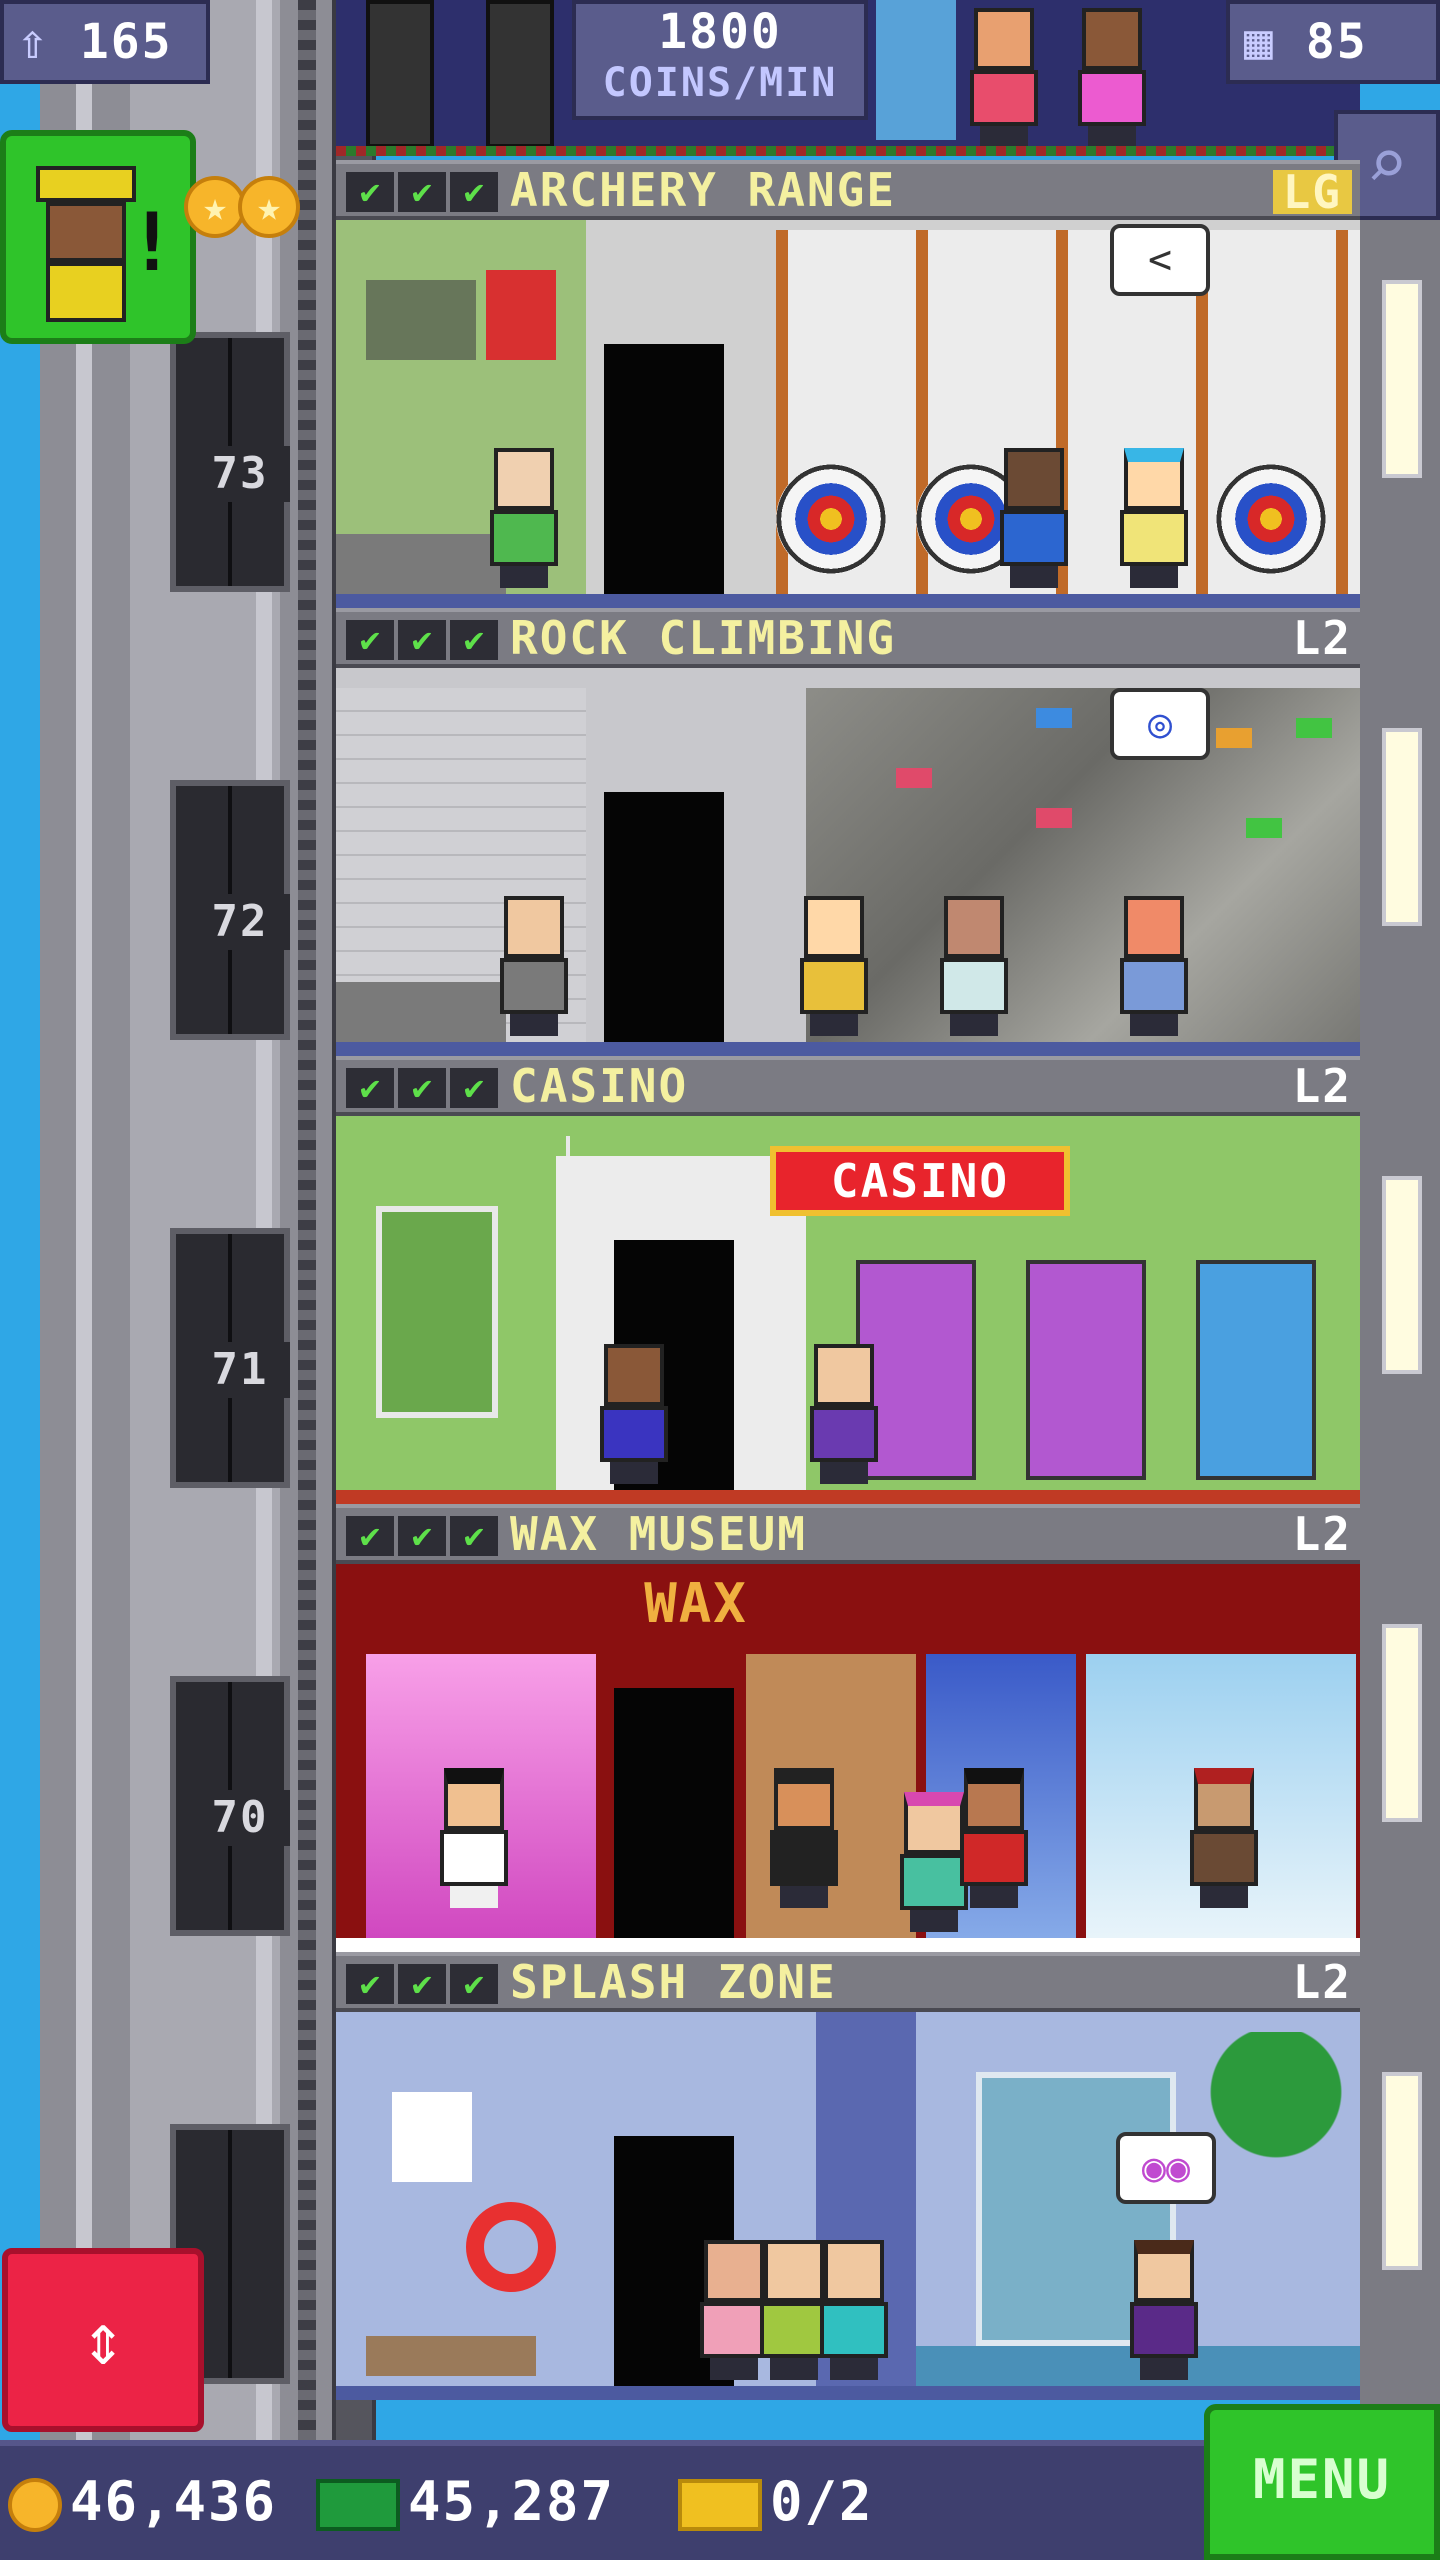 This screenshot has height=2560, width=1440. What do you see at coordinates (848, 151) in the screenshot?
I see `carpet-trim` at bounding box center [848, 151].